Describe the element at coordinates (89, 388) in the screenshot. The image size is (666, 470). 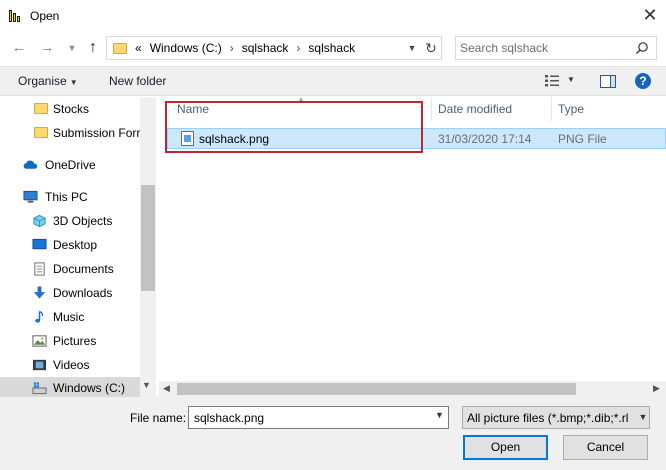
I see `sidebar-item-label: Windows (C:)` at that location.